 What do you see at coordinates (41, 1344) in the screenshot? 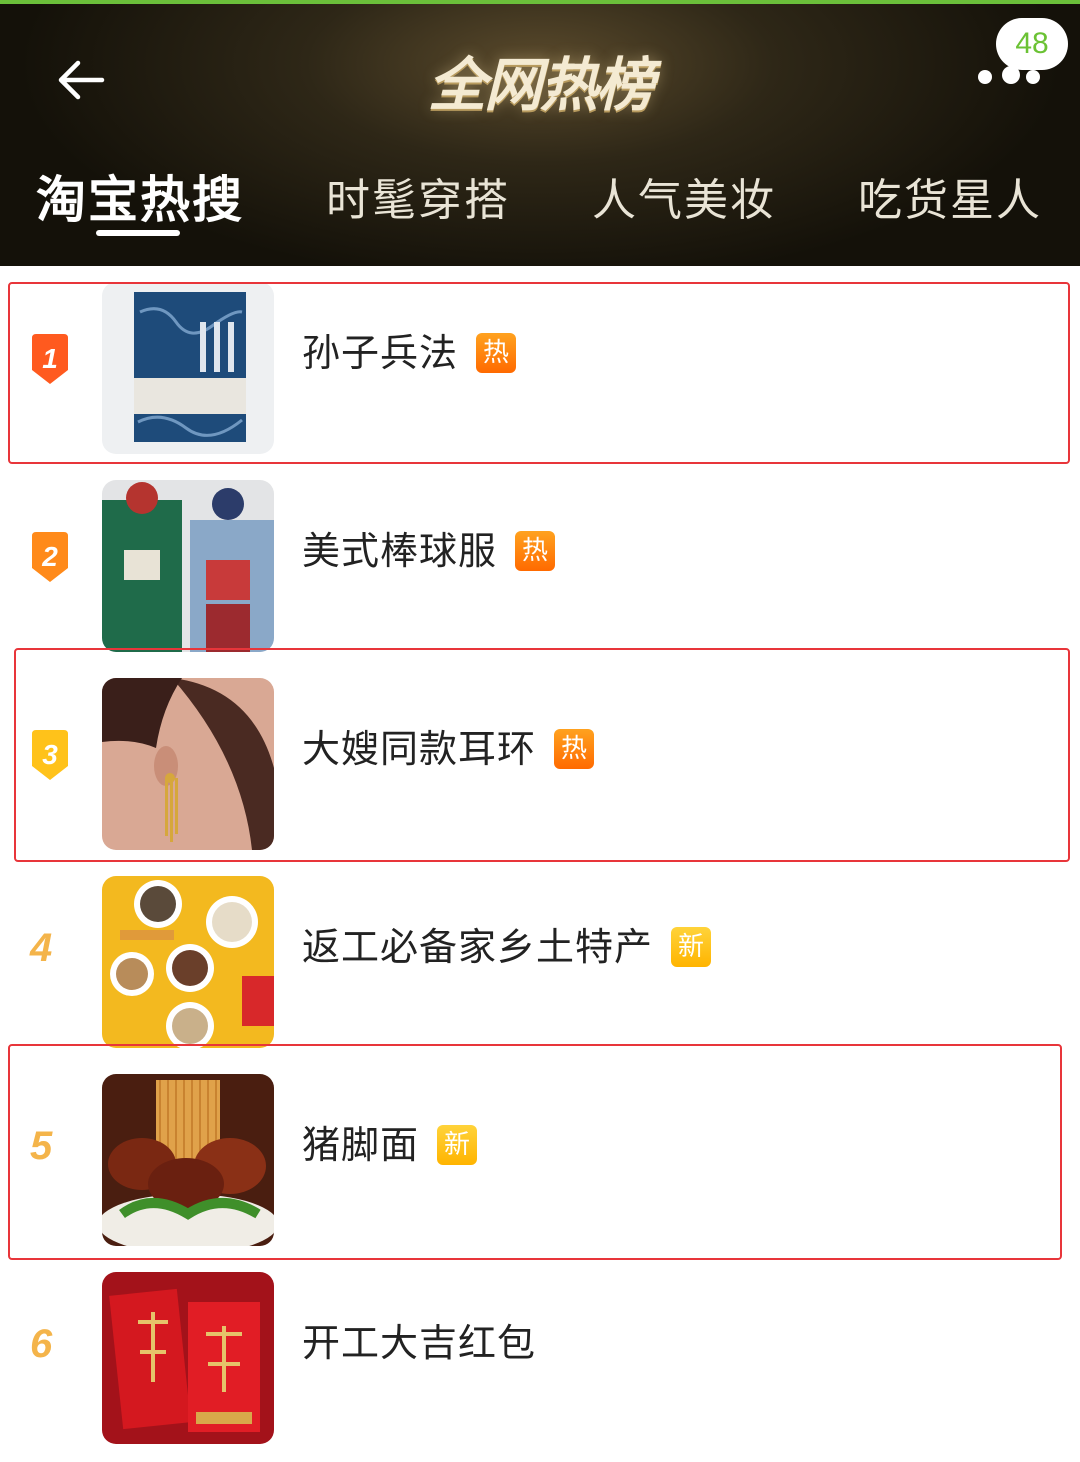
I see `rank-number: 6` at bounding box center [41, 1344].